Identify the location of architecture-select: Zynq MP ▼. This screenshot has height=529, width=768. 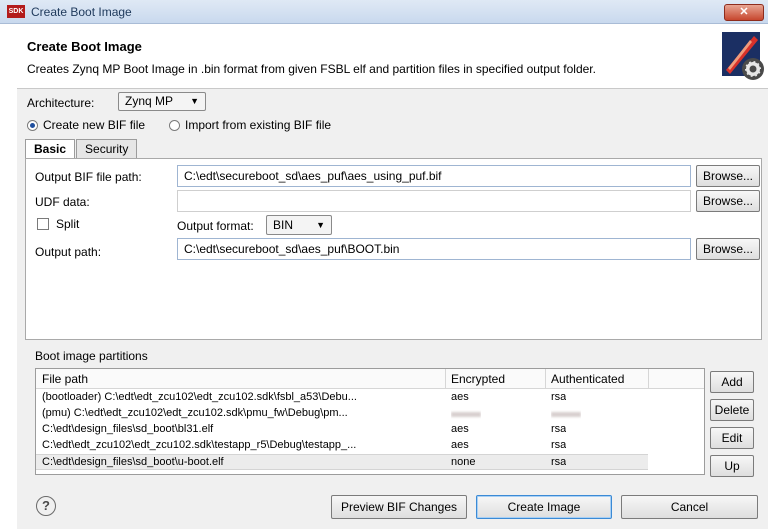
(162, 101).